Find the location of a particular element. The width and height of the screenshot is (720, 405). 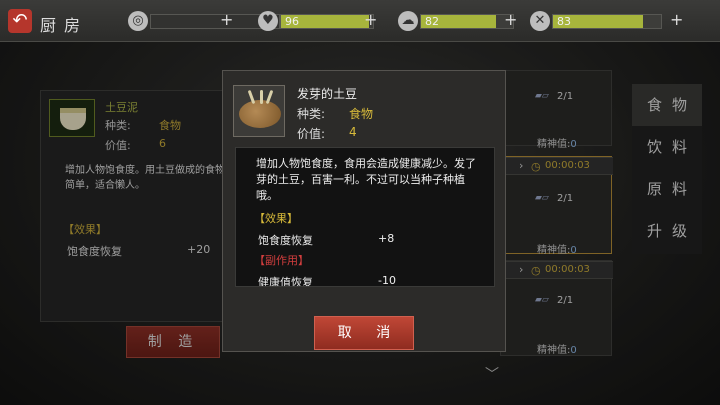

item-value-label: 价值: is located at coordinates (311, 134).